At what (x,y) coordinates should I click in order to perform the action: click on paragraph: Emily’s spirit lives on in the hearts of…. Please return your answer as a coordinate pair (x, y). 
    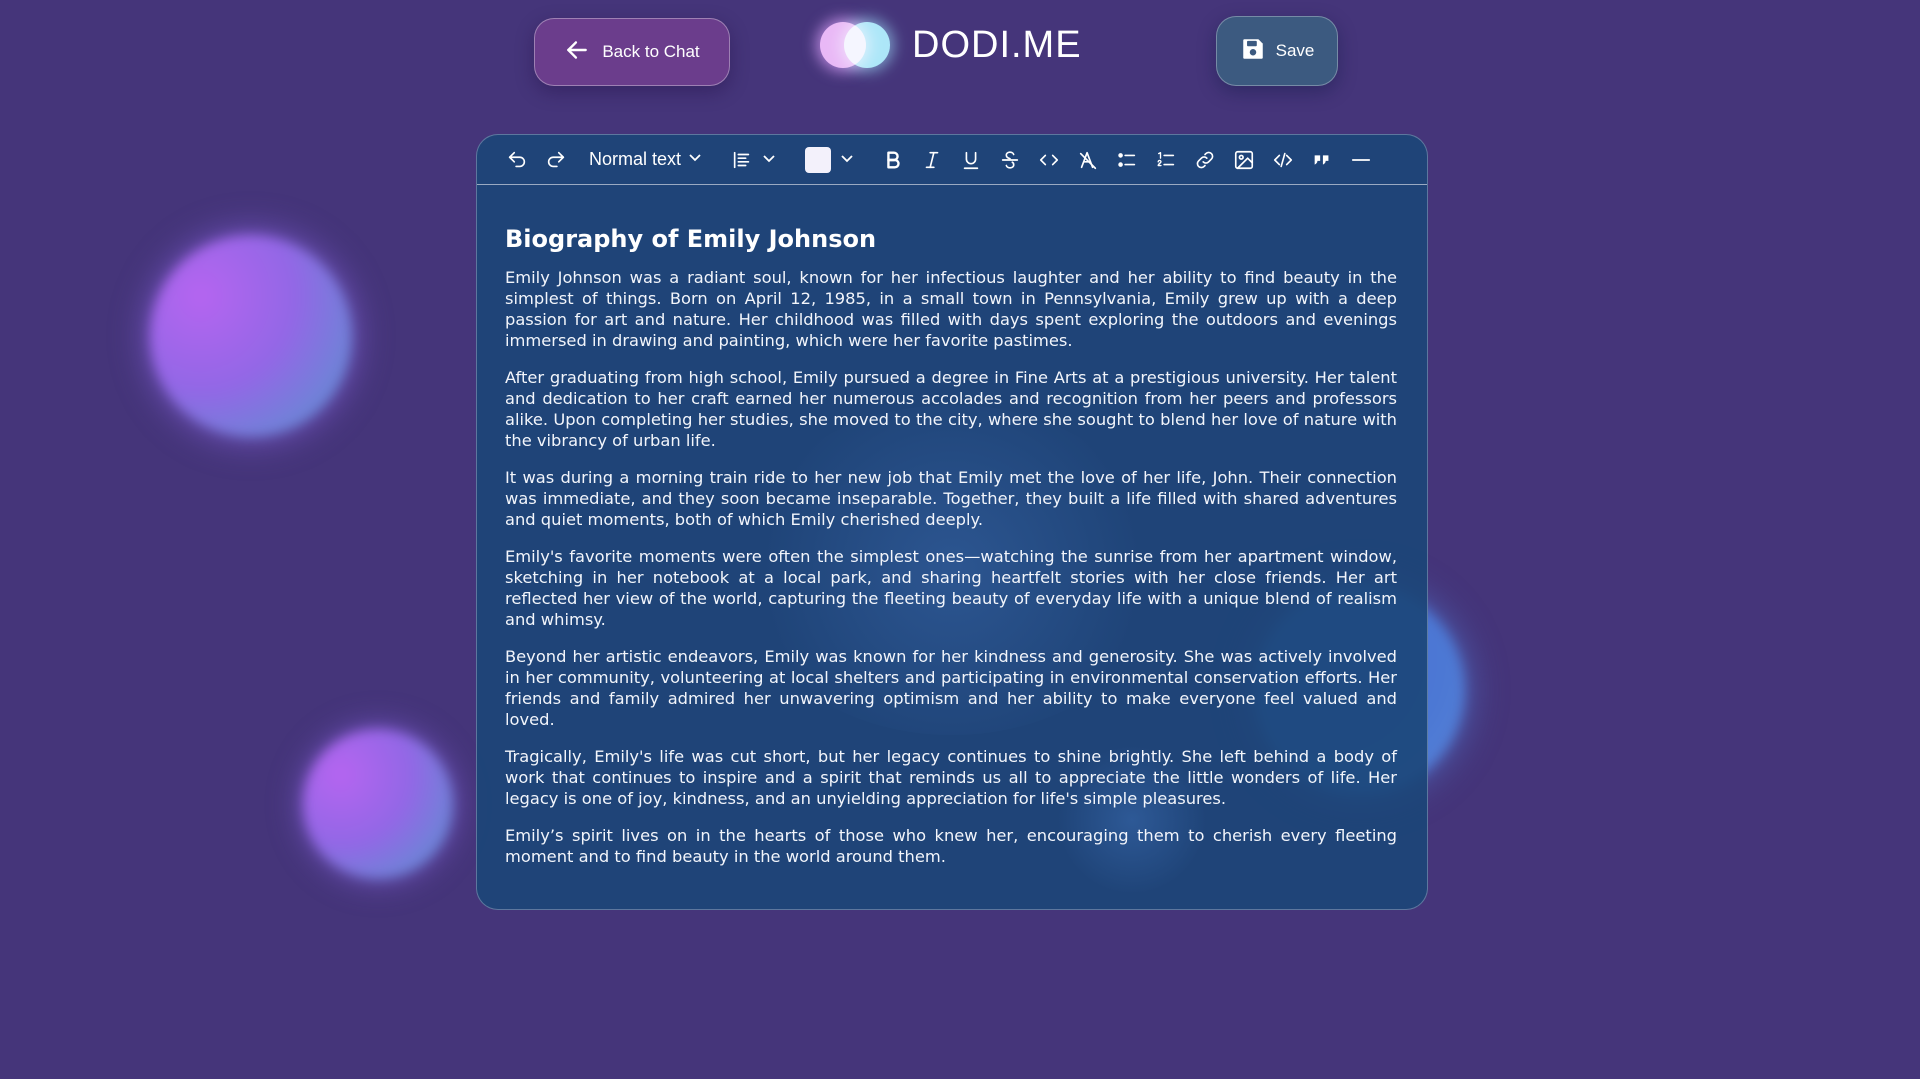
    Looking at the image, I should click on (951, 846).